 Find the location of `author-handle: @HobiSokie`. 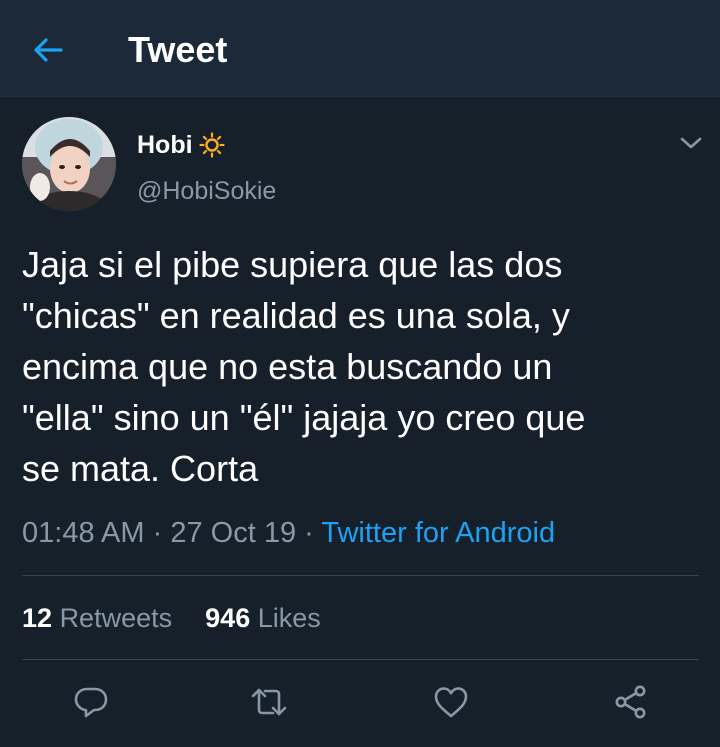

author-handle: @HobiSokie is located at coordinates (206, 191).